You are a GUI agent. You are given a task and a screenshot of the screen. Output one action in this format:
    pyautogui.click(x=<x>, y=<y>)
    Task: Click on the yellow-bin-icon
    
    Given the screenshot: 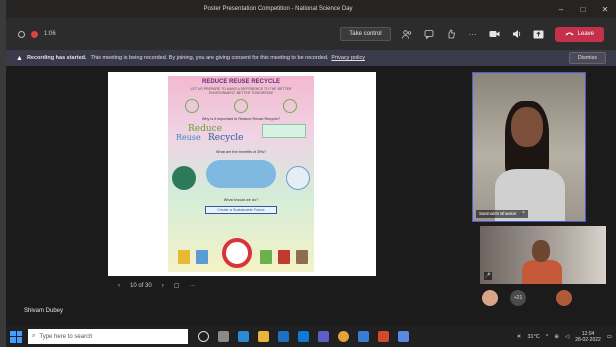 What is the action you would take?
    pyautogui.click(x=184, y=257)
    